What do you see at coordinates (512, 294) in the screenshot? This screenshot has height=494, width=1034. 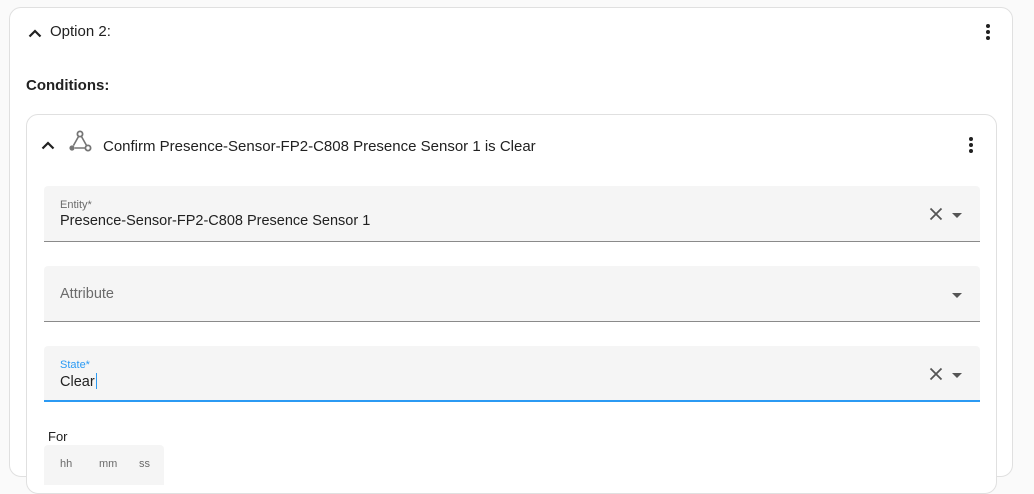 I see `attribute-field: Attribute` at bounding box center [512, 294].